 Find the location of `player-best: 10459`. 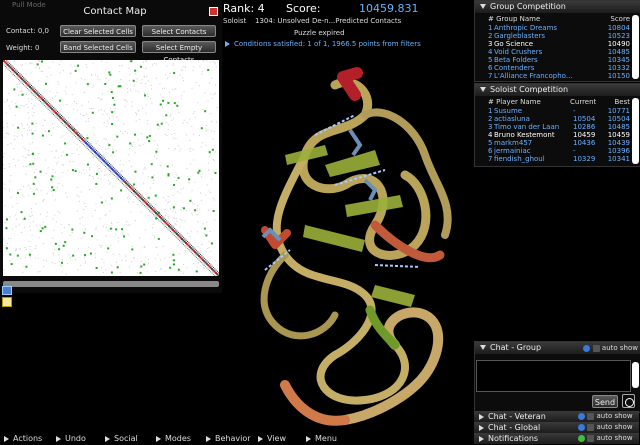

player-best: 10459 is located at coordinates (618, 135).